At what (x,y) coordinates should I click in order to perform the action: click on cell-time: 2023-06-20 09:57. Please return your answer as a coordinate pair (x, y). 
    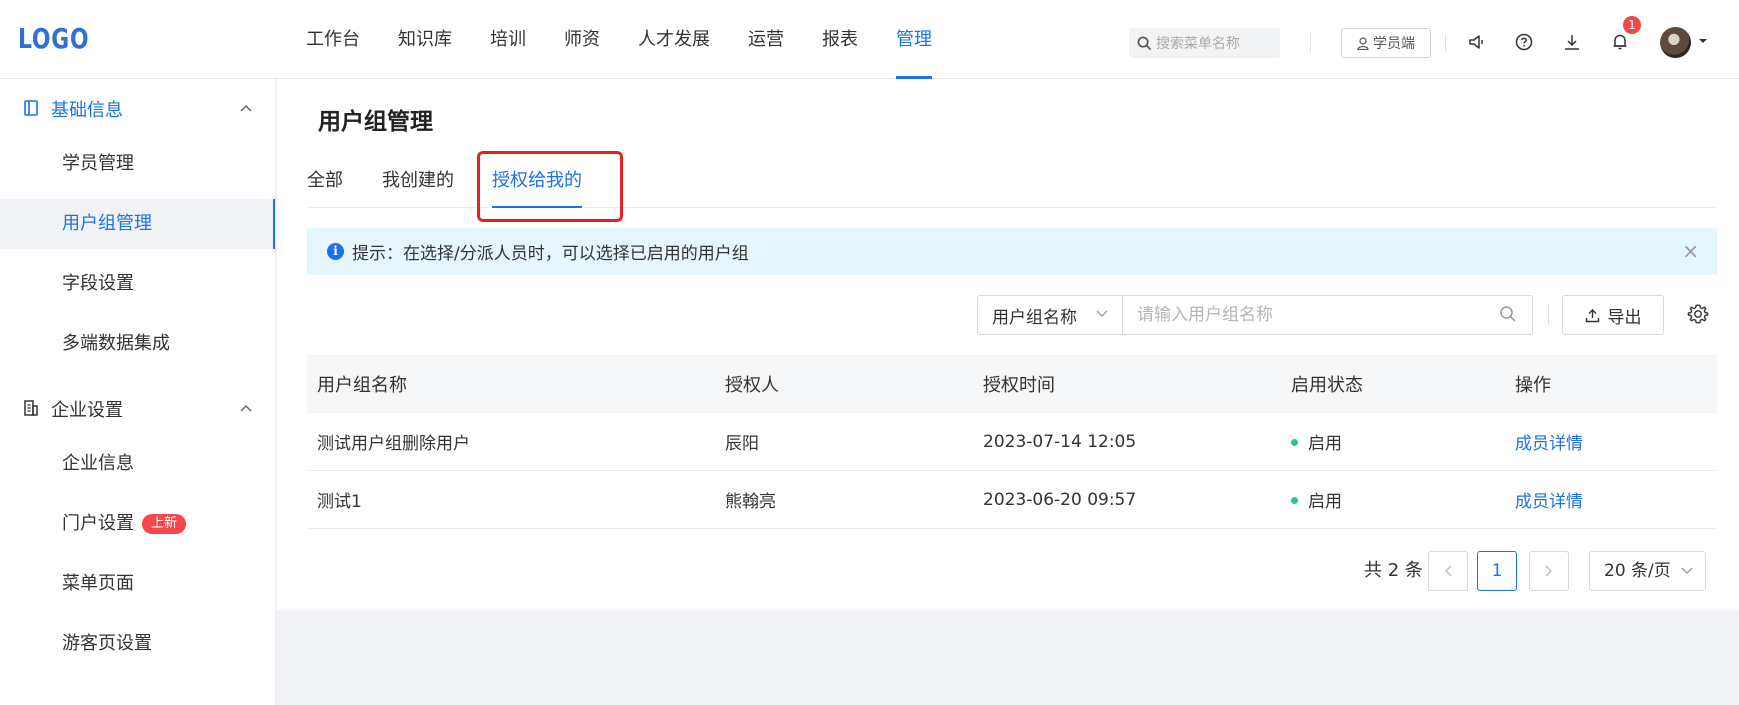
    Looking at the image, I should click on (1060, 499).